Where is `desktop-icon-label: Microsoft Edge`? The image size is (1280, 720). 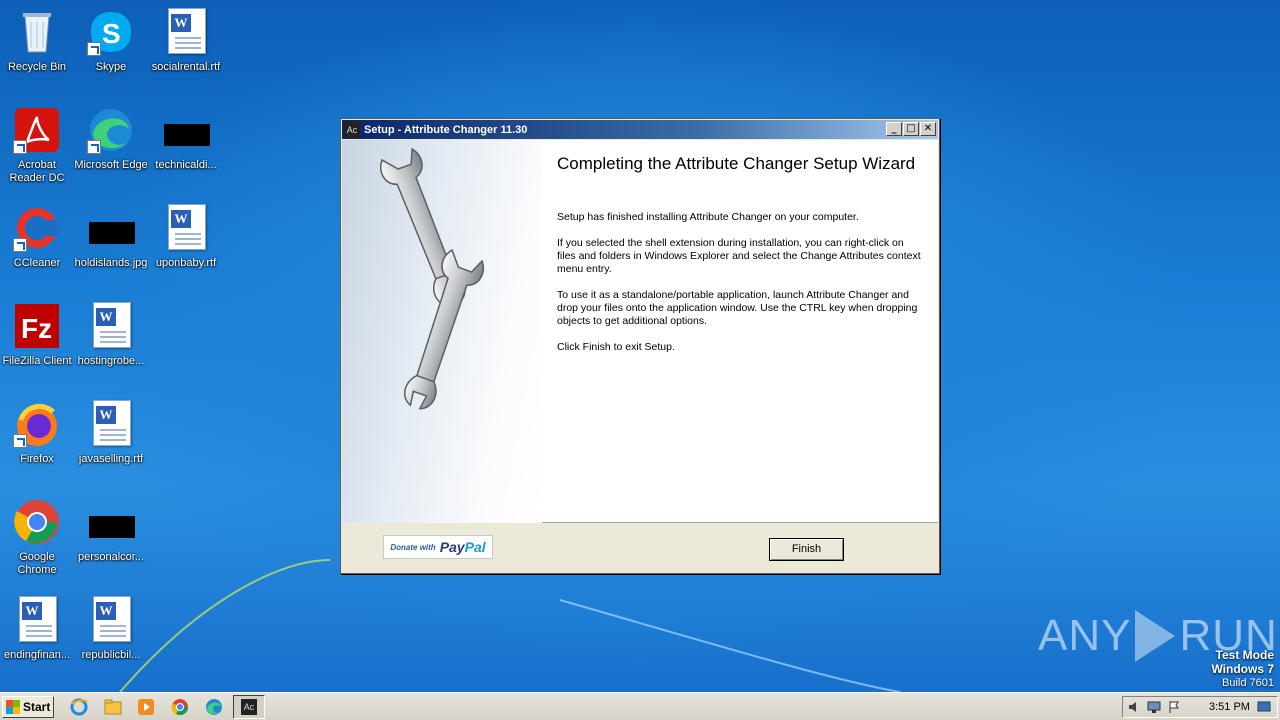 desktop-icon-label: Microsoft Edge is located at coordinates (111, 165).